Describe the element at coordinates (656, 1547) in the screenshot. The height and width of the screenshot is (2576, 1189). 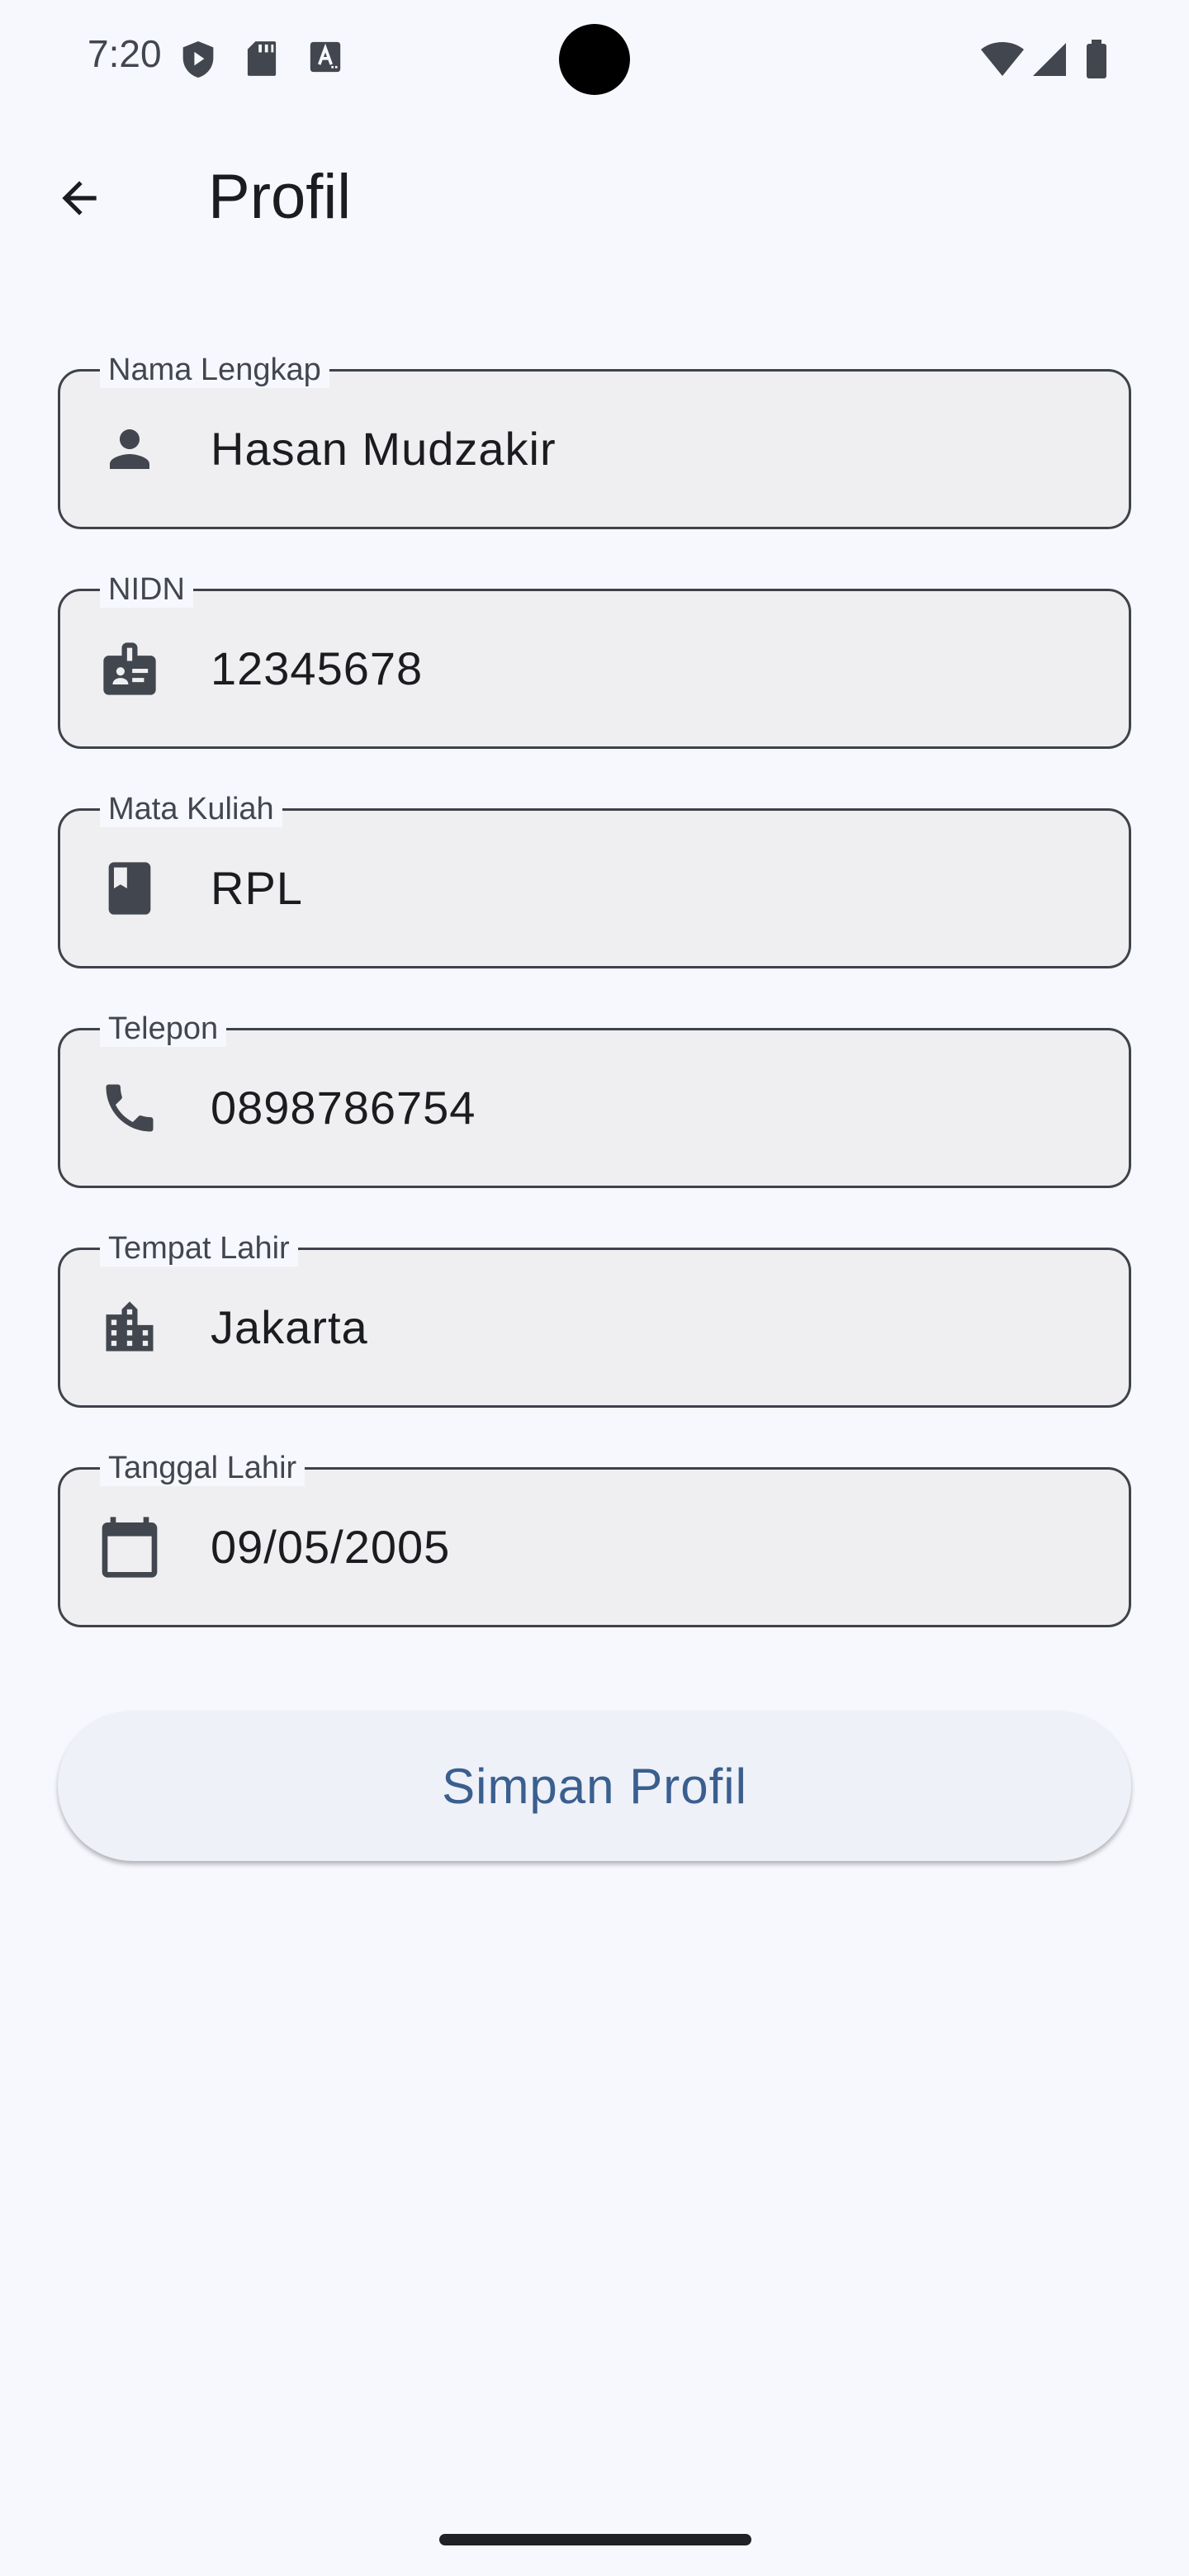
I see `birthdate-input` at that location.